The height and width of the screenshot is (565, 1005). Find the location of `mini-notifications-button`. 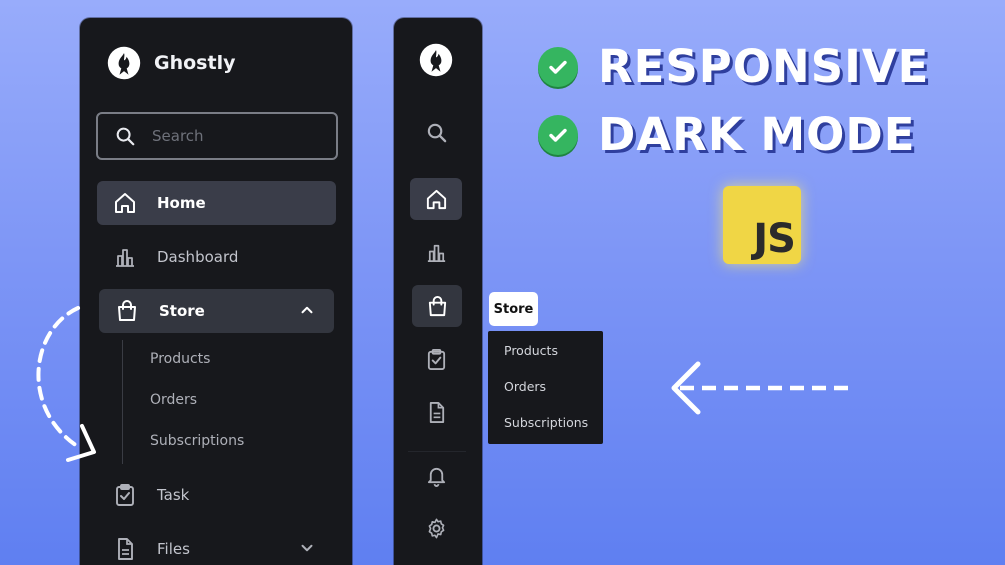

mini-notifications-button is located at coordinates (436, 475).